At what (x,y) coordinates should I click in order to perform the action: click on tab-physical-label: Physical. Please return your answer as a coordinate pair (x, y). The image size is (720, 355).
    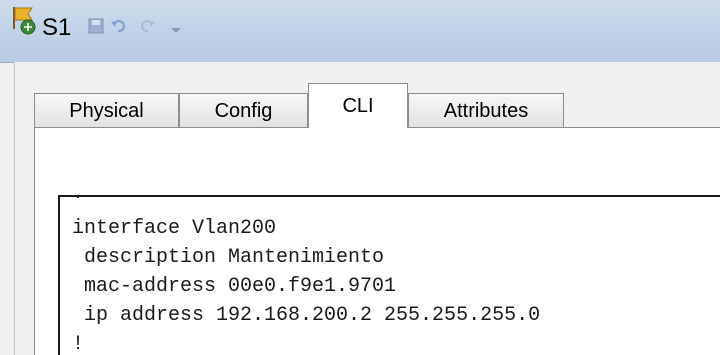
    Looking at the image, I should click on (106, 111).